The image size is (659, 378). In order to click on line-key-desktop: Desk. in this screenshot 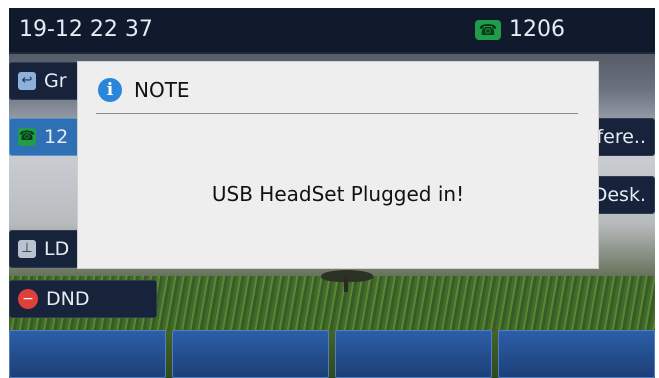, I will do `click(622, 195)`.